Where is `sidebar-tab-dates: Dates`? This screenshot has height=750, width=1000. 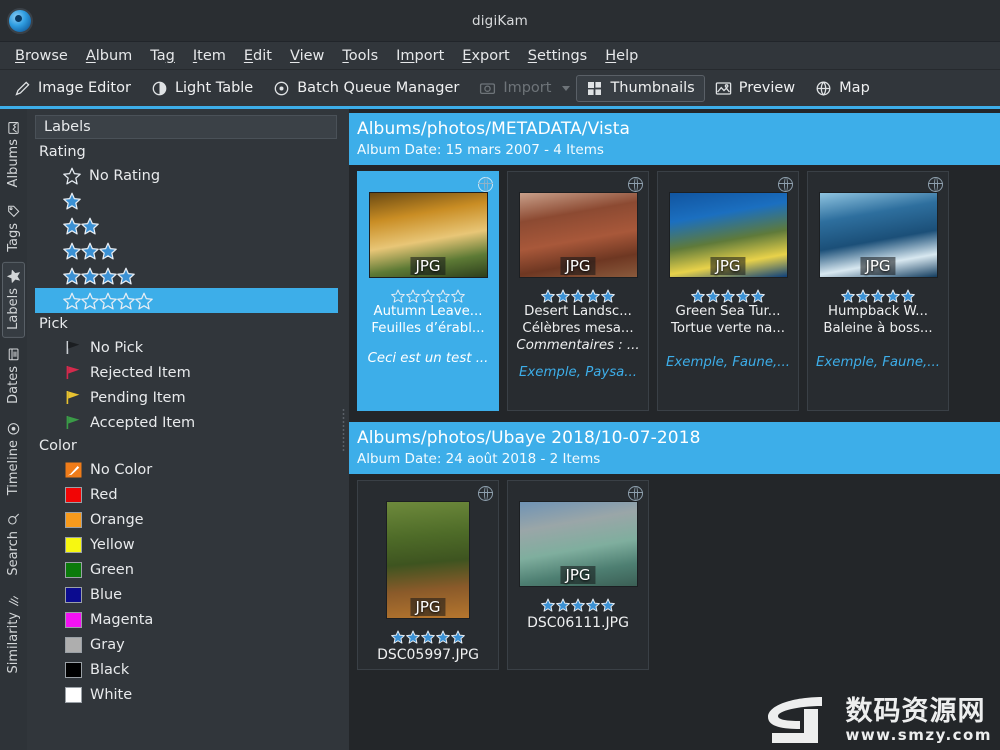 sidebar-tab-dates: Dates is located at coordinates (13, 376).